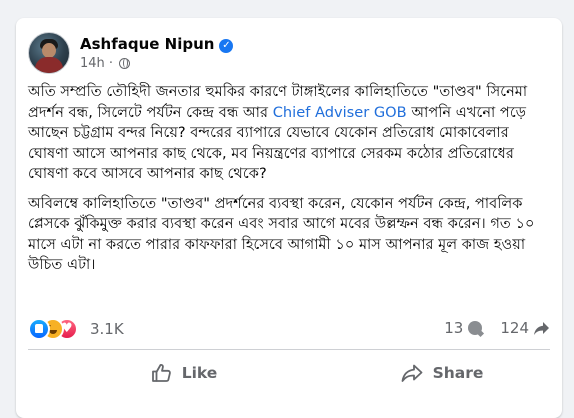  I want to click on avatar-shirt, so click(49, 65).